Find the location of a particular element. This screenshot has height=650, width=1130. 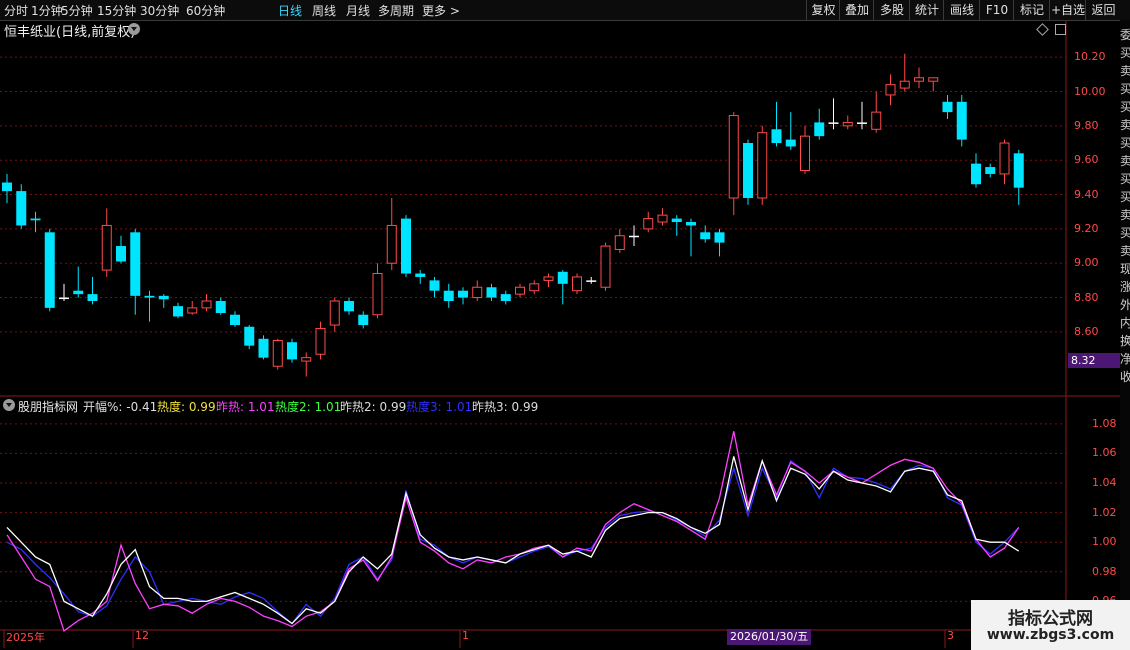

timeframe-tab: 月线 is located at coordinates (358, 10).